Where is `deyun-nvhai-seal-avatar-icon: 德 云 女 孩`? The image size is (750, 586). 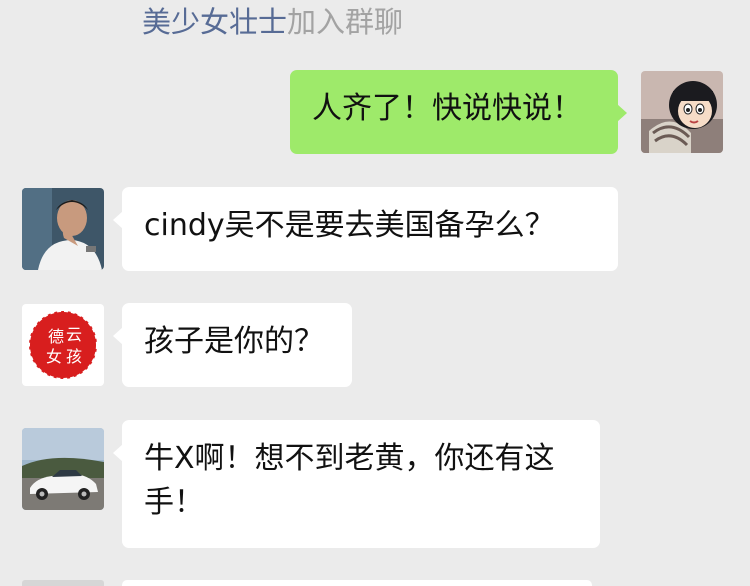
deyun-nvhai-seal-avatar-icon: 德 云 女 孩 is located at coordinates (63, 345).